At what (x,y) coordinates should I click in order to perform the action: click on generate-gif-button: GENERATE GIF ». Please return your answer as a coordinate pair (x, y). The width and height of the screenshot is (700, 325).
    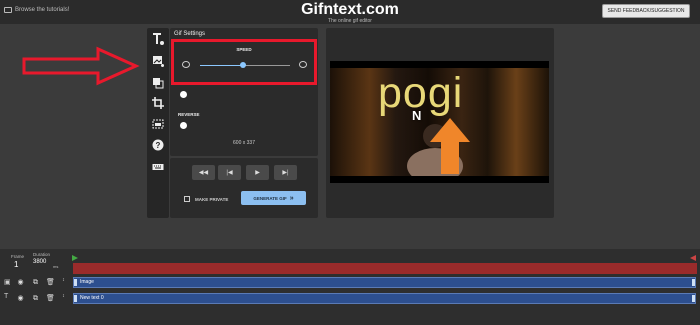
    Looking at the image, I should click on (273, 198).